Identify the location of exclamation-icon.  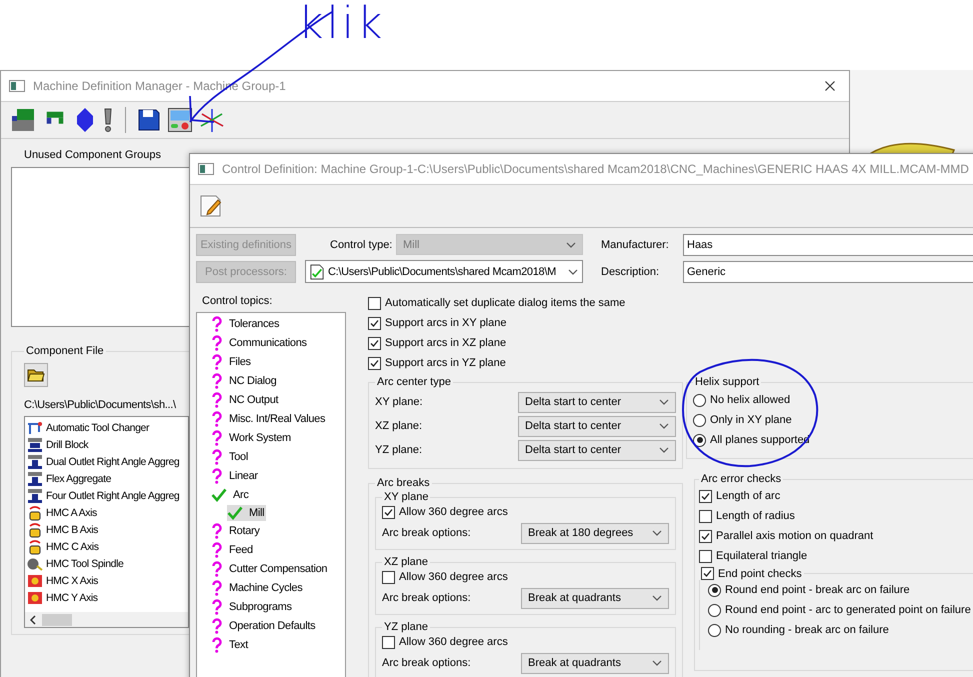
(108, 120).